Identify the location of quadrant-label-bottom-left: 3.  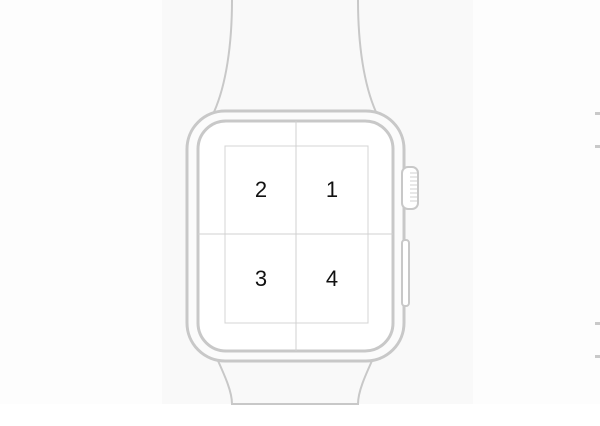
(261, 278).